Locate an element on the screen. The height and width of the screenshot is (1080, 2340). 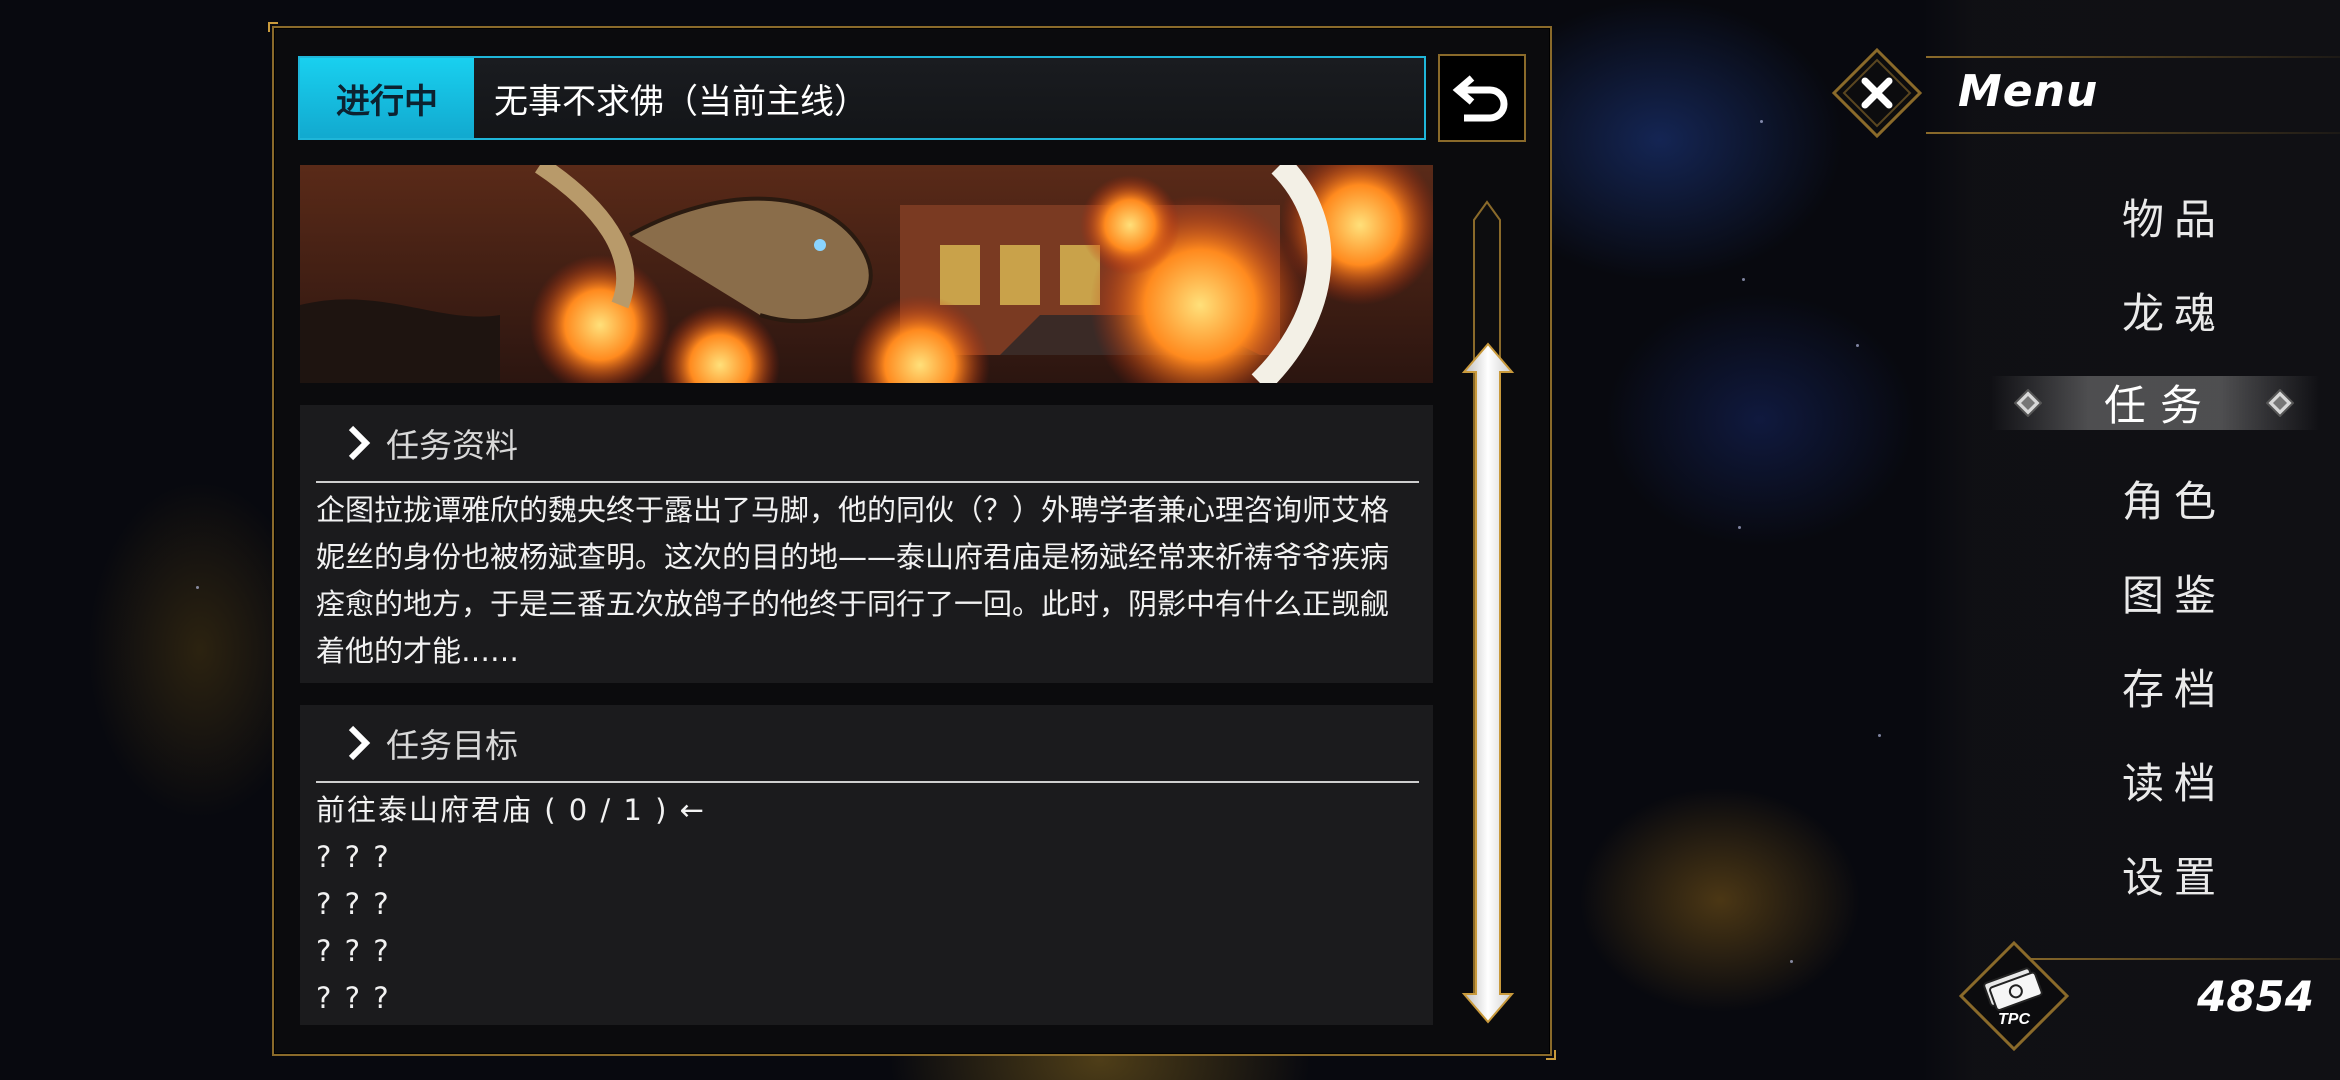
quest-title: 无事不求佛（当前主线） is located at coordinates (681, 101).